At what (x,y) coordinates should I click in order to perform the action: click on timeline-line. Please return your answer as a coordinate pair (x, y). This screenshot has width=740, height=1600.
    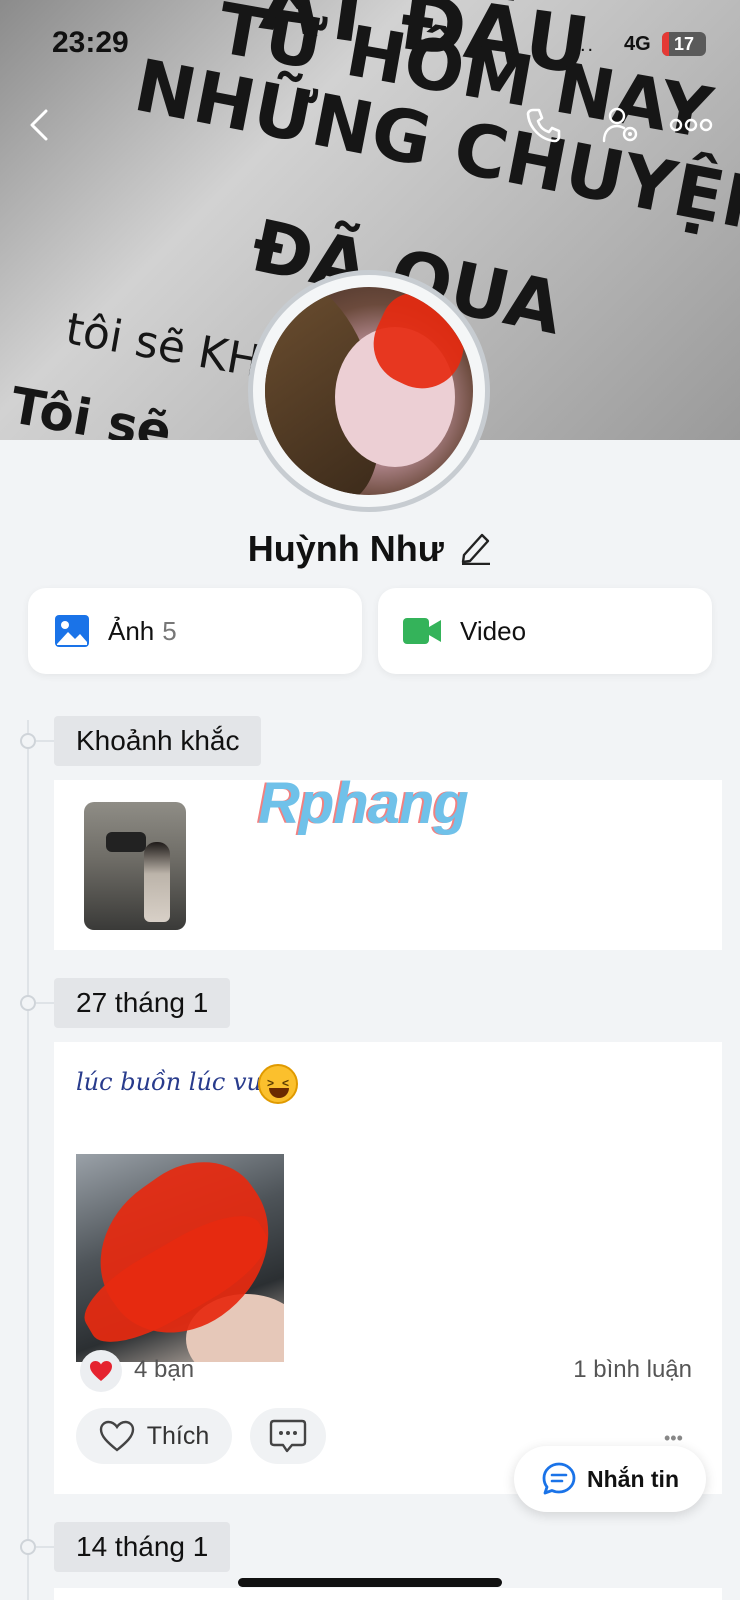
    Looking at the image, I should click on (28, 1160).